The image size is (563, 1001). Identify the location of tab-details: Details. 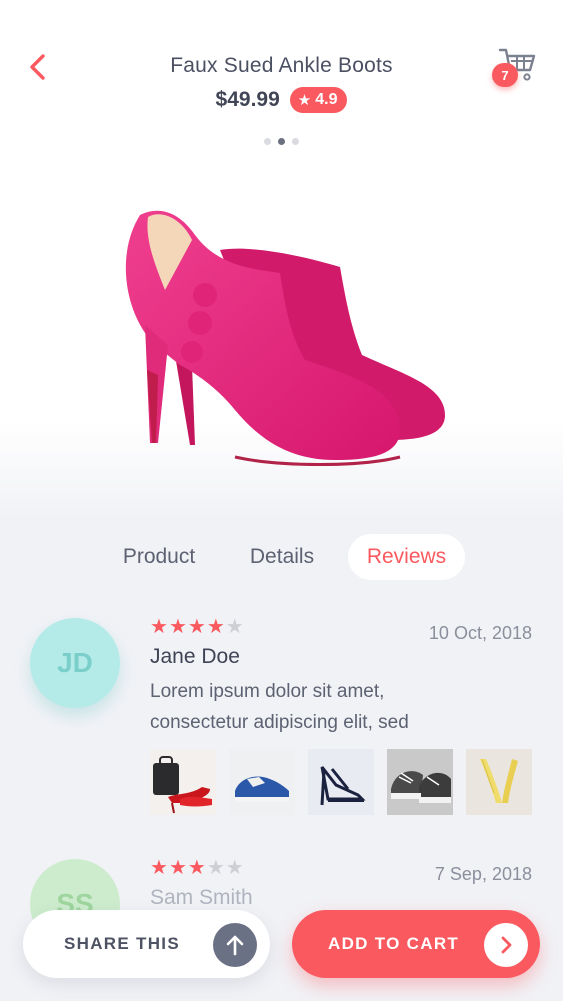
(282, 557).